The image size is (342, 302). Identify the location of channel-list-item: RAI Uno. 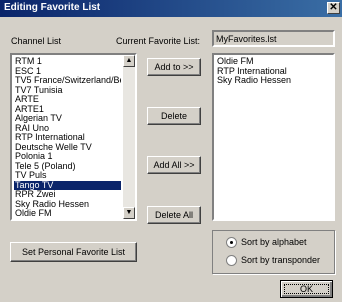
(67, 129).